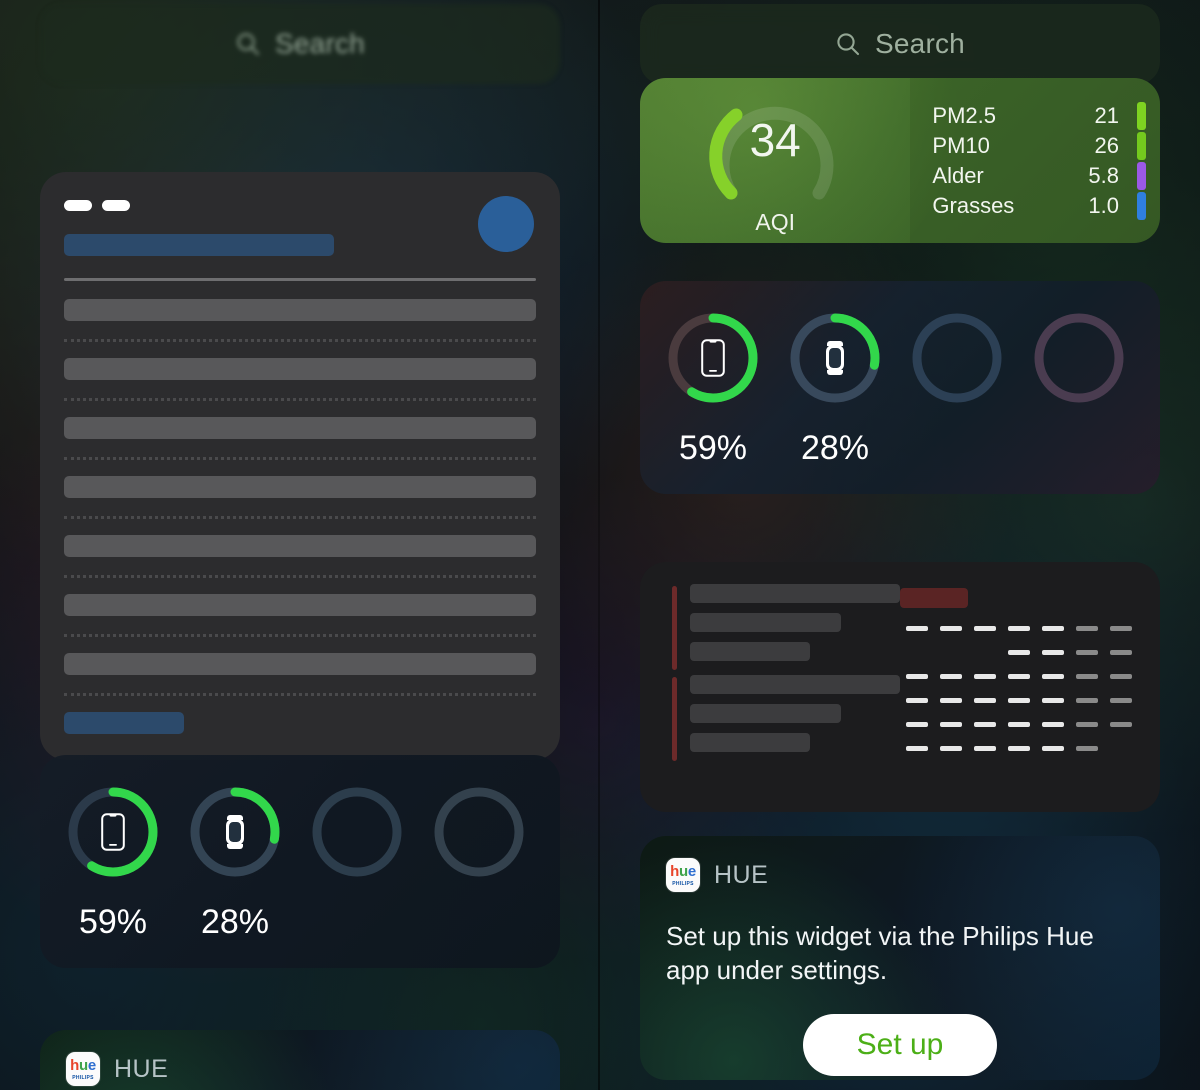 The width and height of the screenshot is (1200, 1090). What do you see at coordinates (900, 387) in the screenshot?
I see `battery-widget-right: 59% 28%` at bounding box center [900, 387].